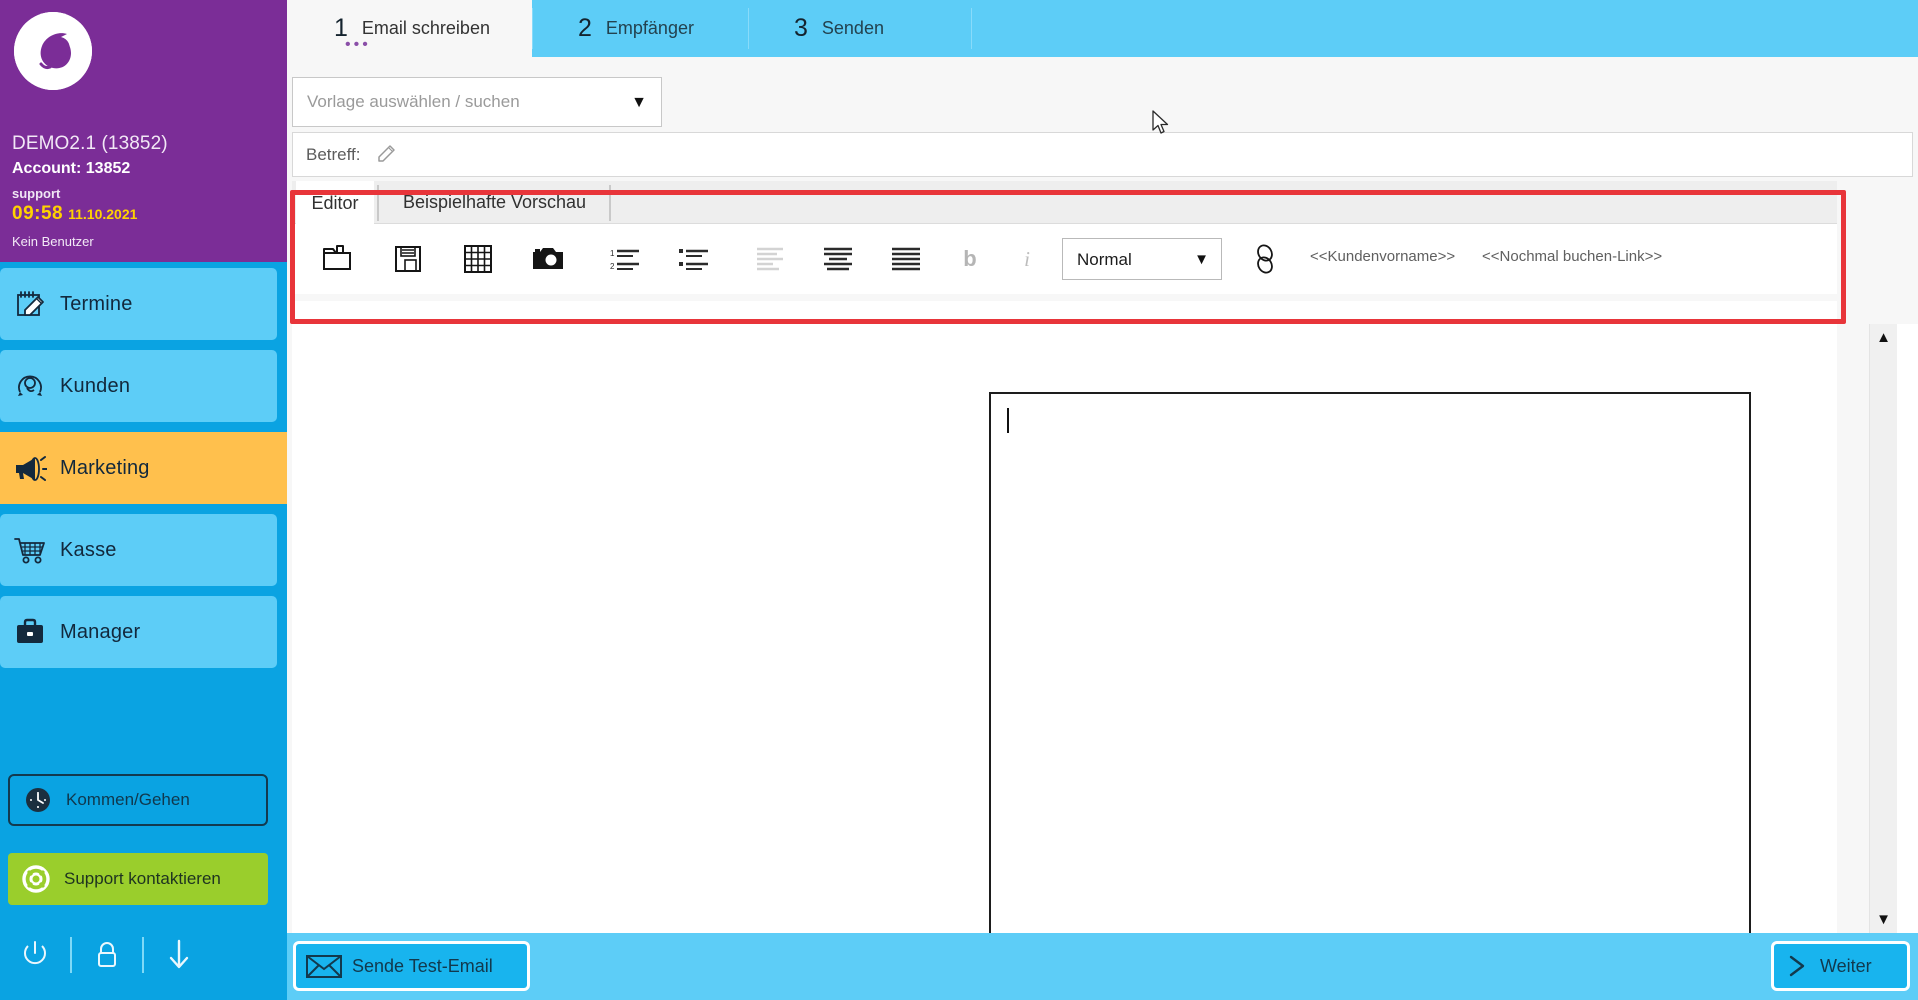 The width and height of the screenshot is (1918, 1000). What do you see at coordinates (36, 879) in the screenshot?
I see `lifebuoy-icon` at bounding box center [36, 879].